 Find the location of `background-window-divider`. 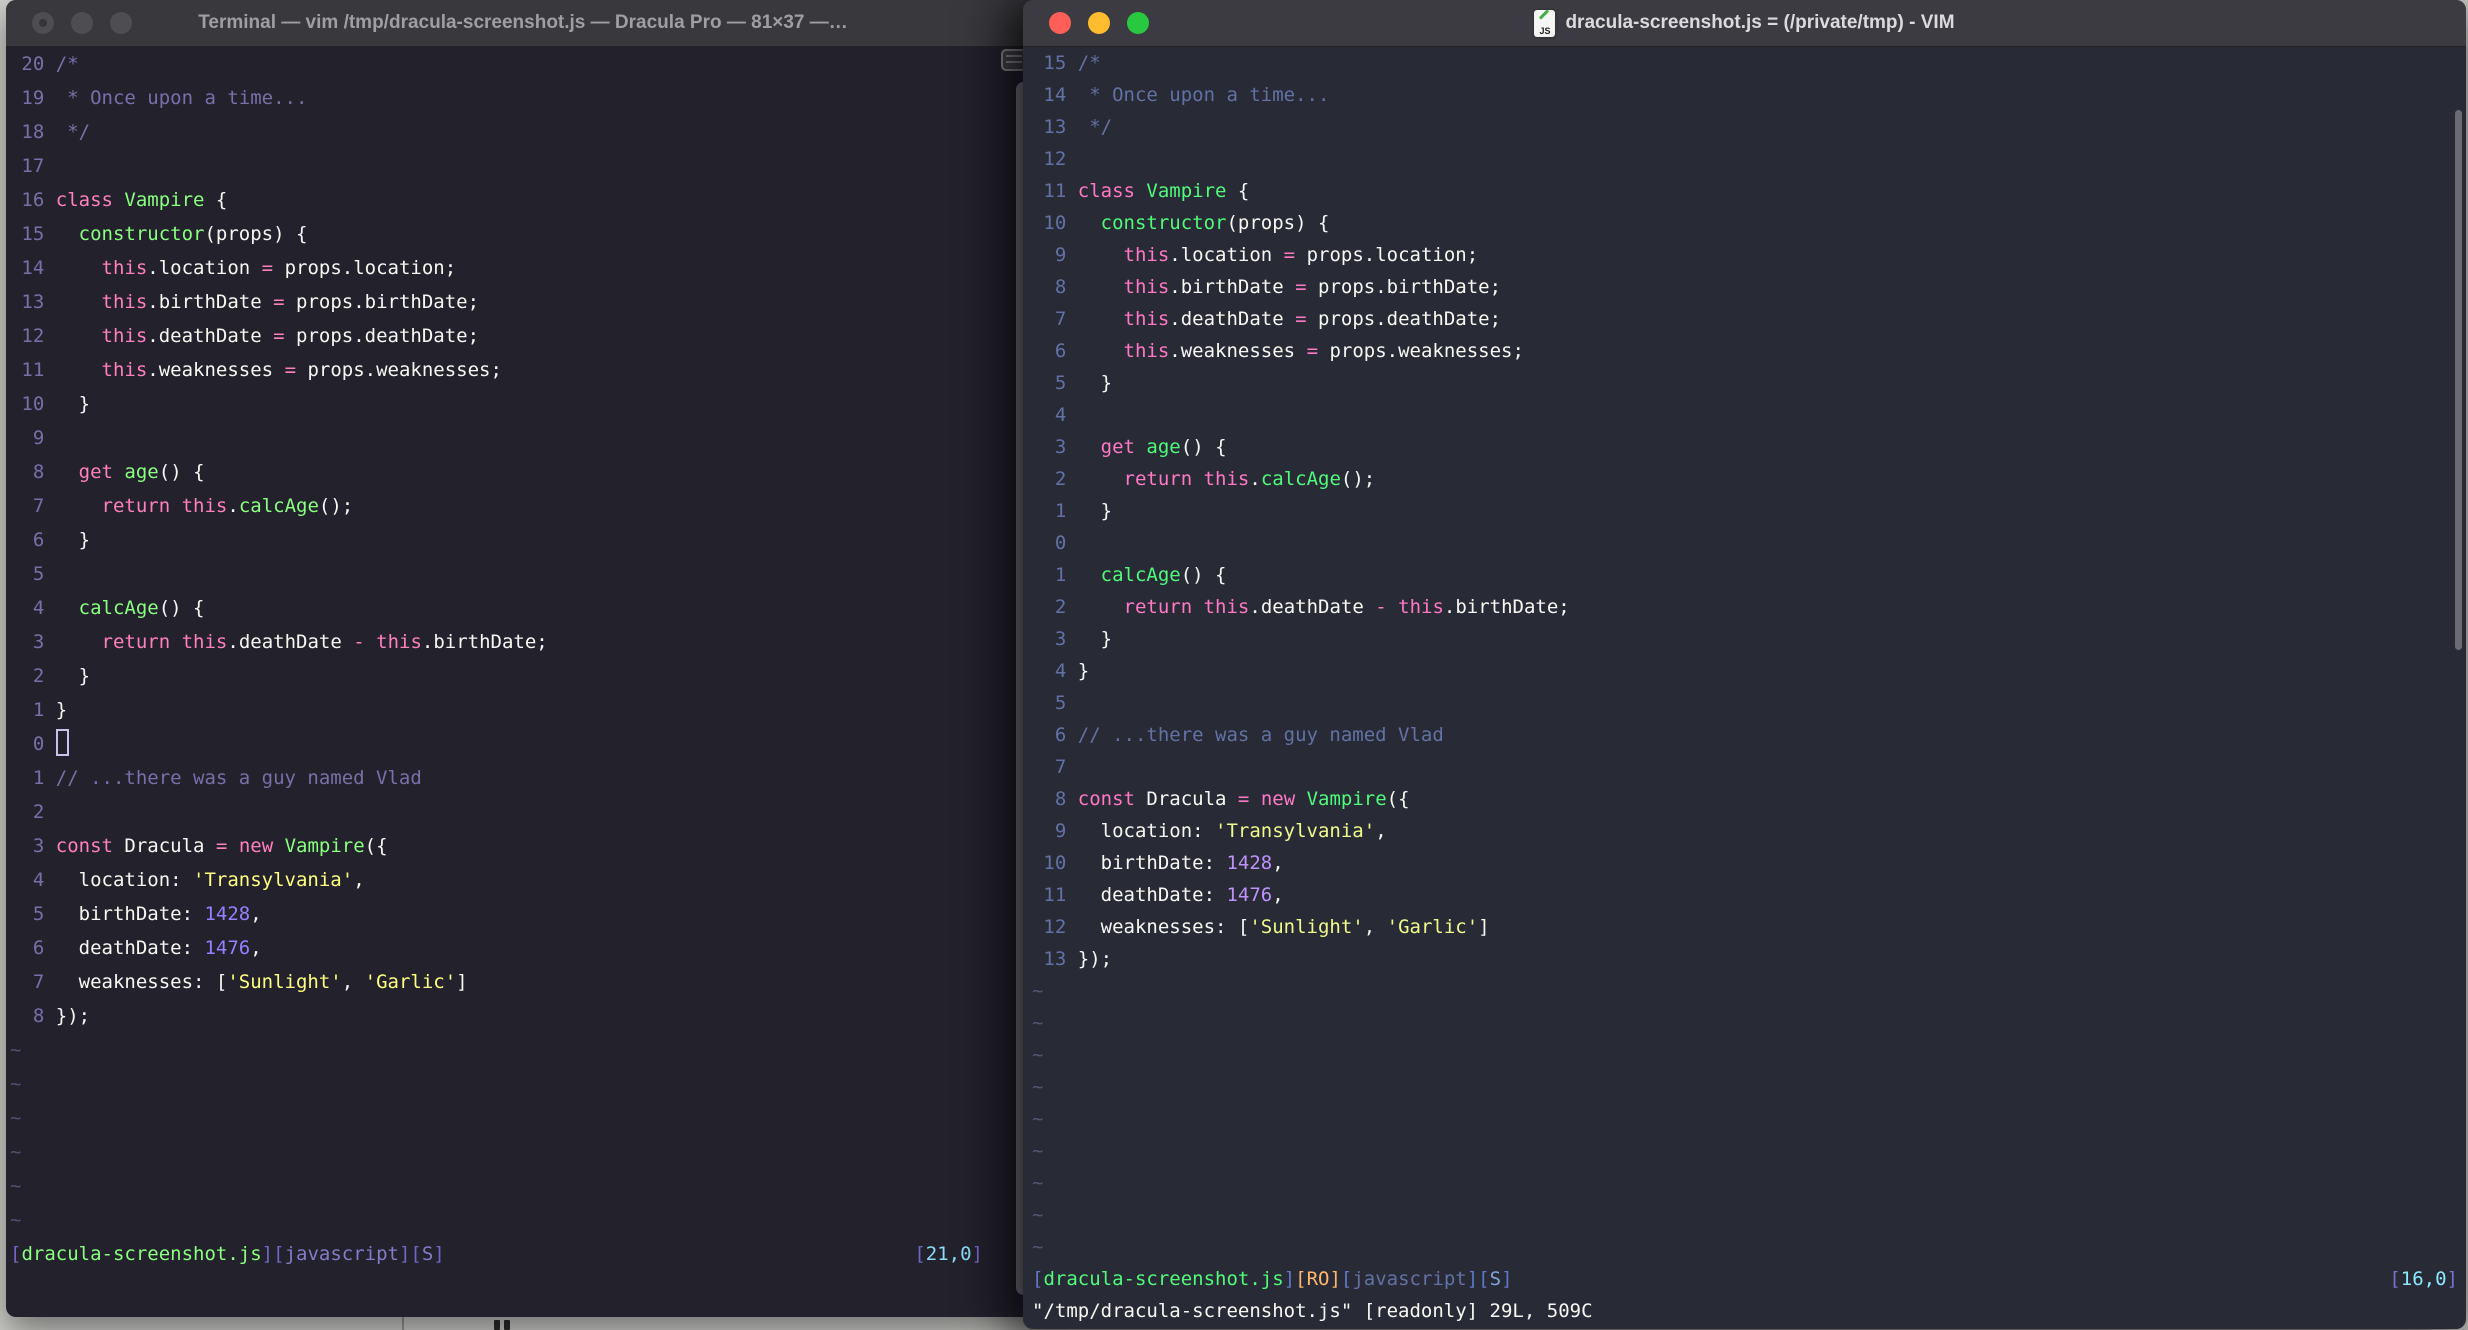

background-window-divider is located at coordinates (403, 1323).